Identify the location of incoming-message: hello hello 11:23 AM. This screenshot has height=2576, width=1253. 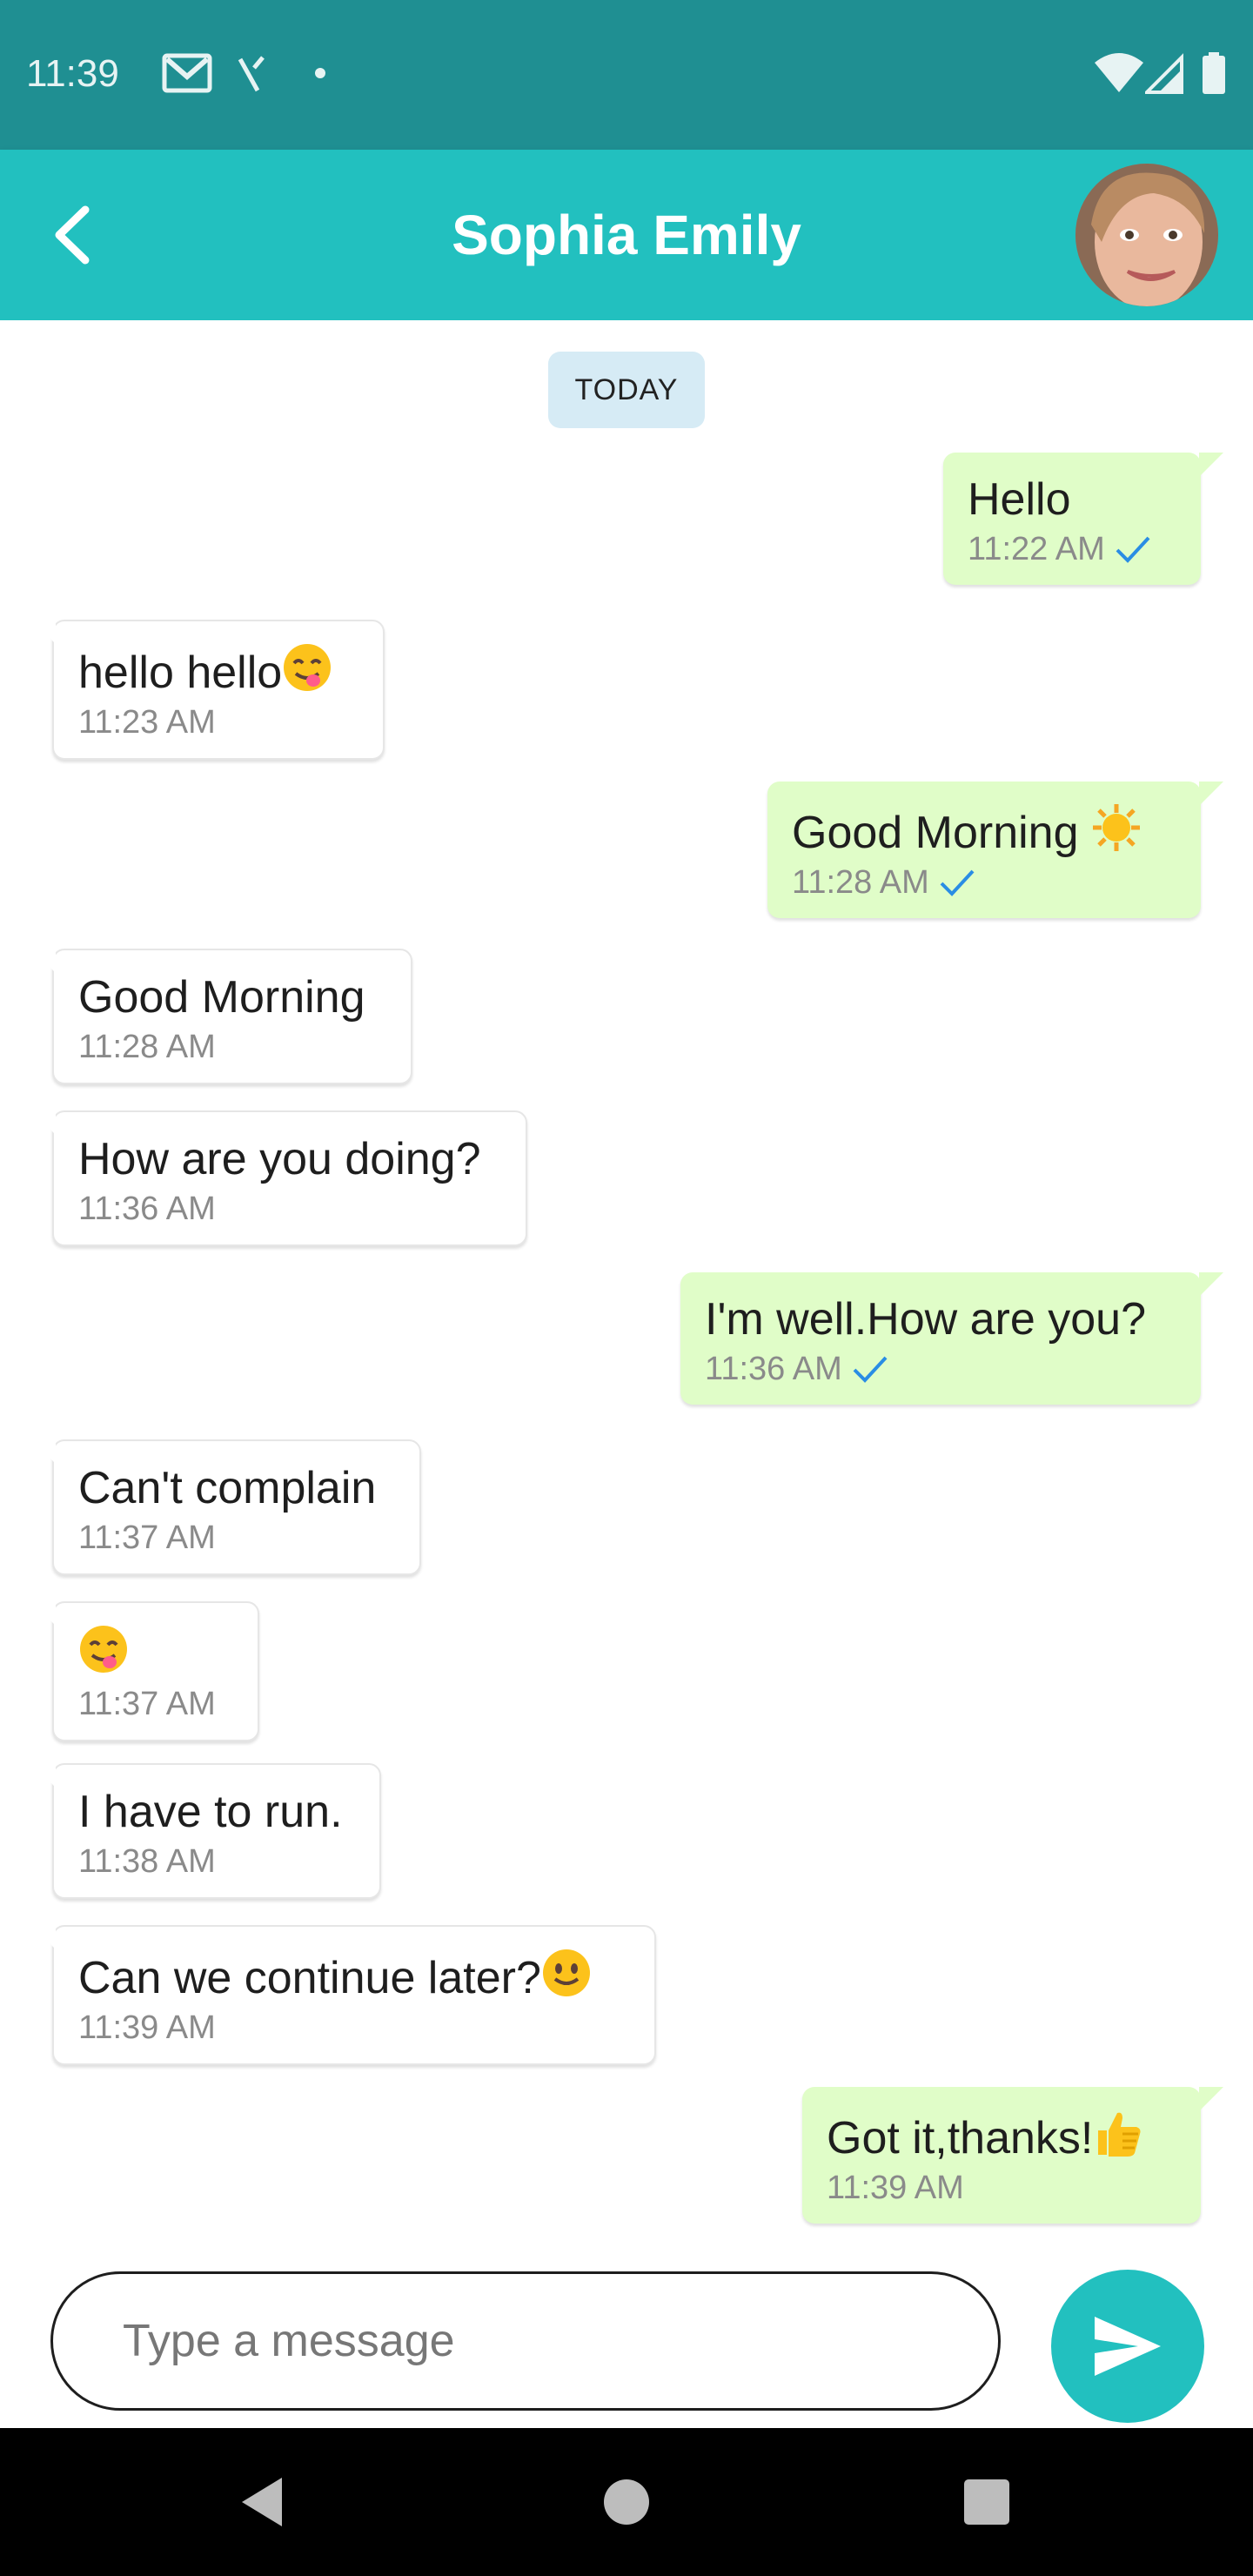
(208, 690).